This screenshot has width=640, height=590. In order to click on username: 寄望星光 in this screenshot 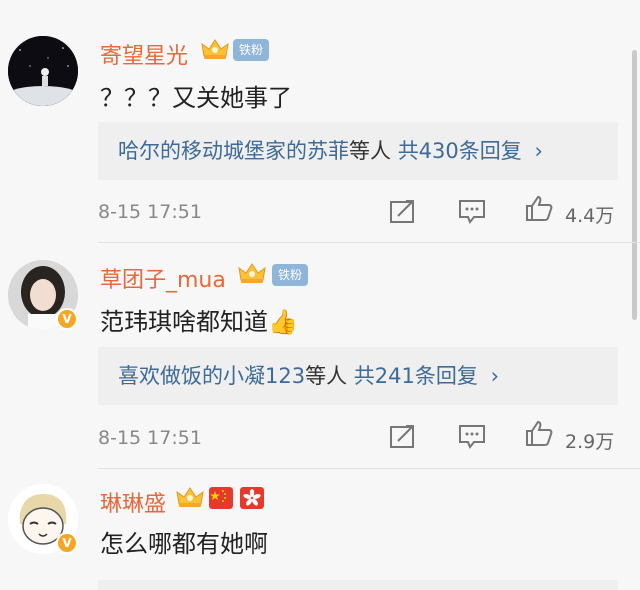, I will do `click(144, 54)`.